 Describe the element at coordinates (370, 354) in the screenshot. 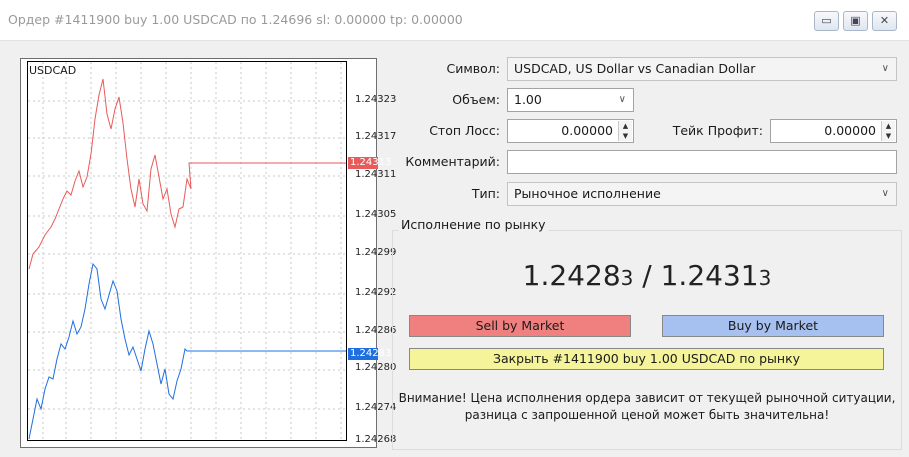

I see `bid-price-tag: 1.24283` at that location.